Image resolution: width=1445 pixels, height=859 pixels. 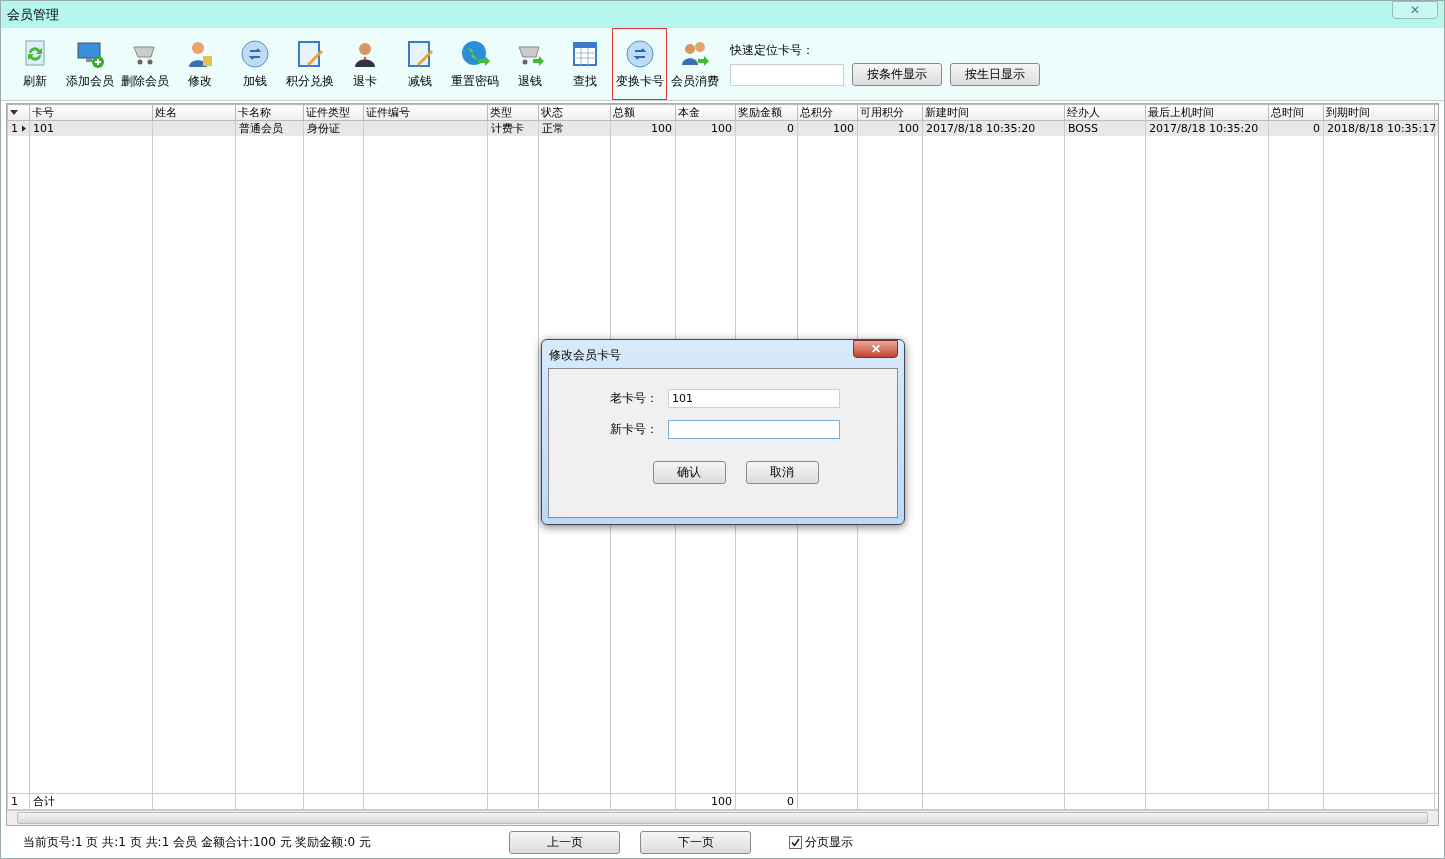 I want to click on dialog-button: 取消, so click(x=782, y=472).